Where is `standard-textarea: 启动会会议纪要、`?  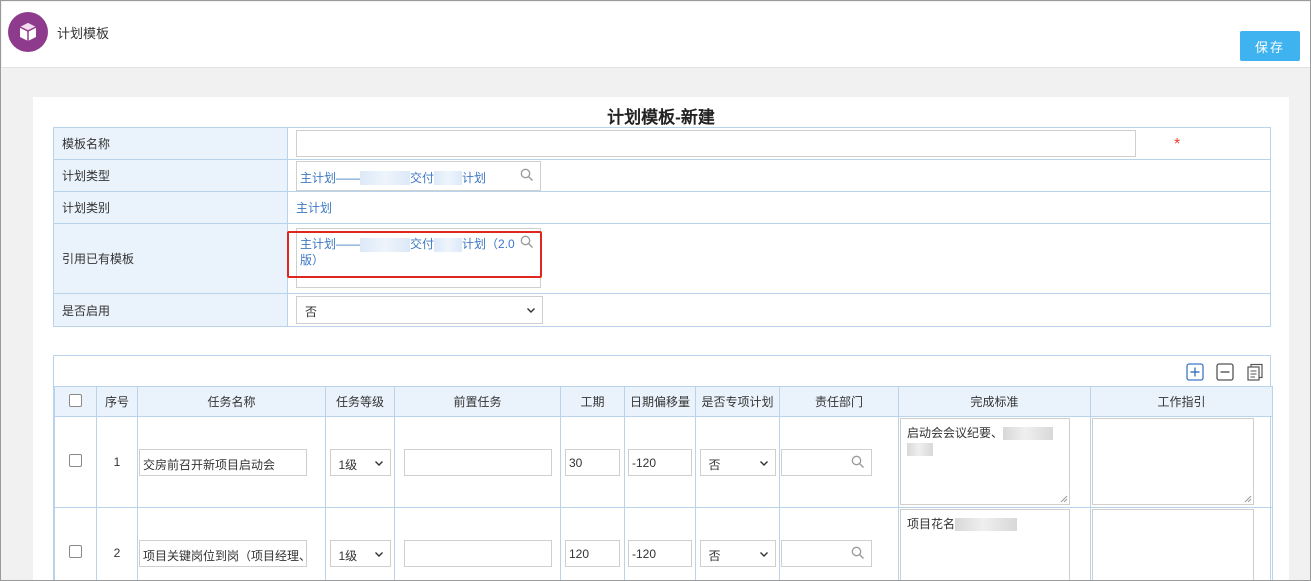 standard-textarea: 启动会会议纪要、 is located at coordinates (985, 461).